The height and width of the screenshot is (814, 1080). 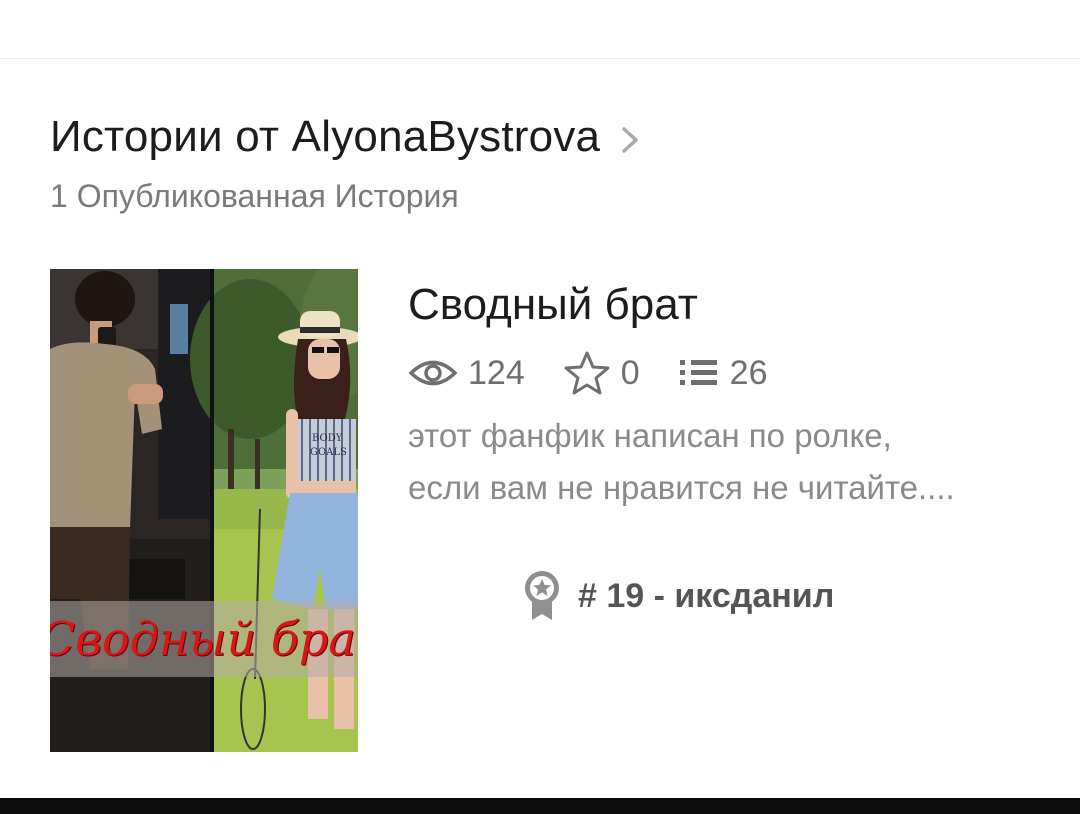 I want to click on story-stats: 124 0 26, so click(x=606, y=373).